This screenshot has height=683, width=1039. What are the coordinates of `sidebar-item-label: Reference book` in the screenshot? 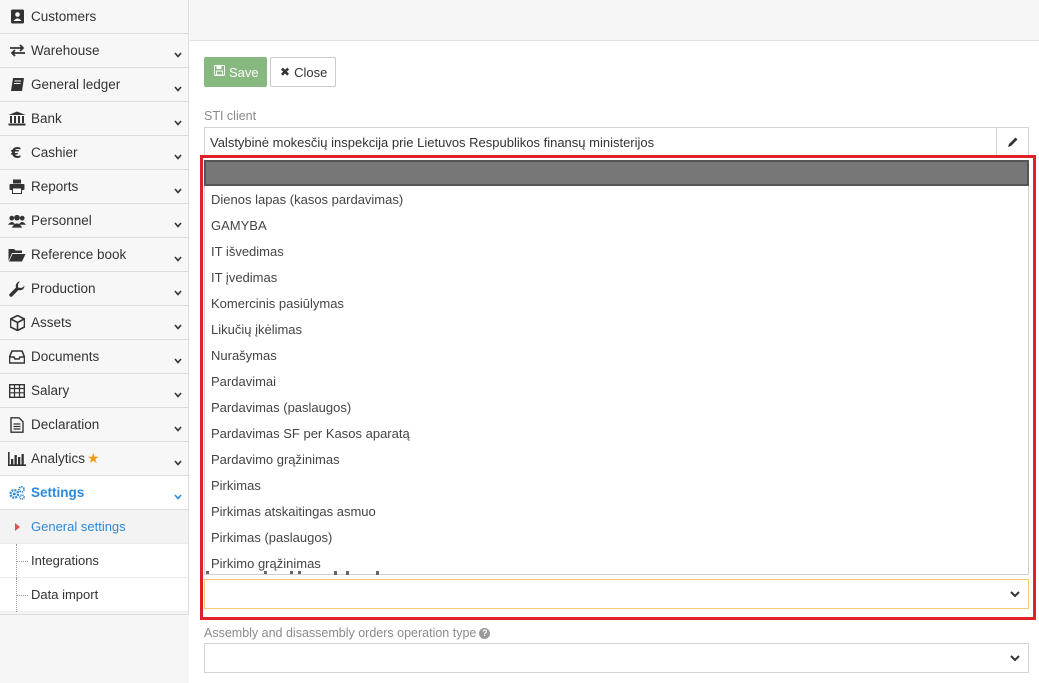 It's located at (79, 254).